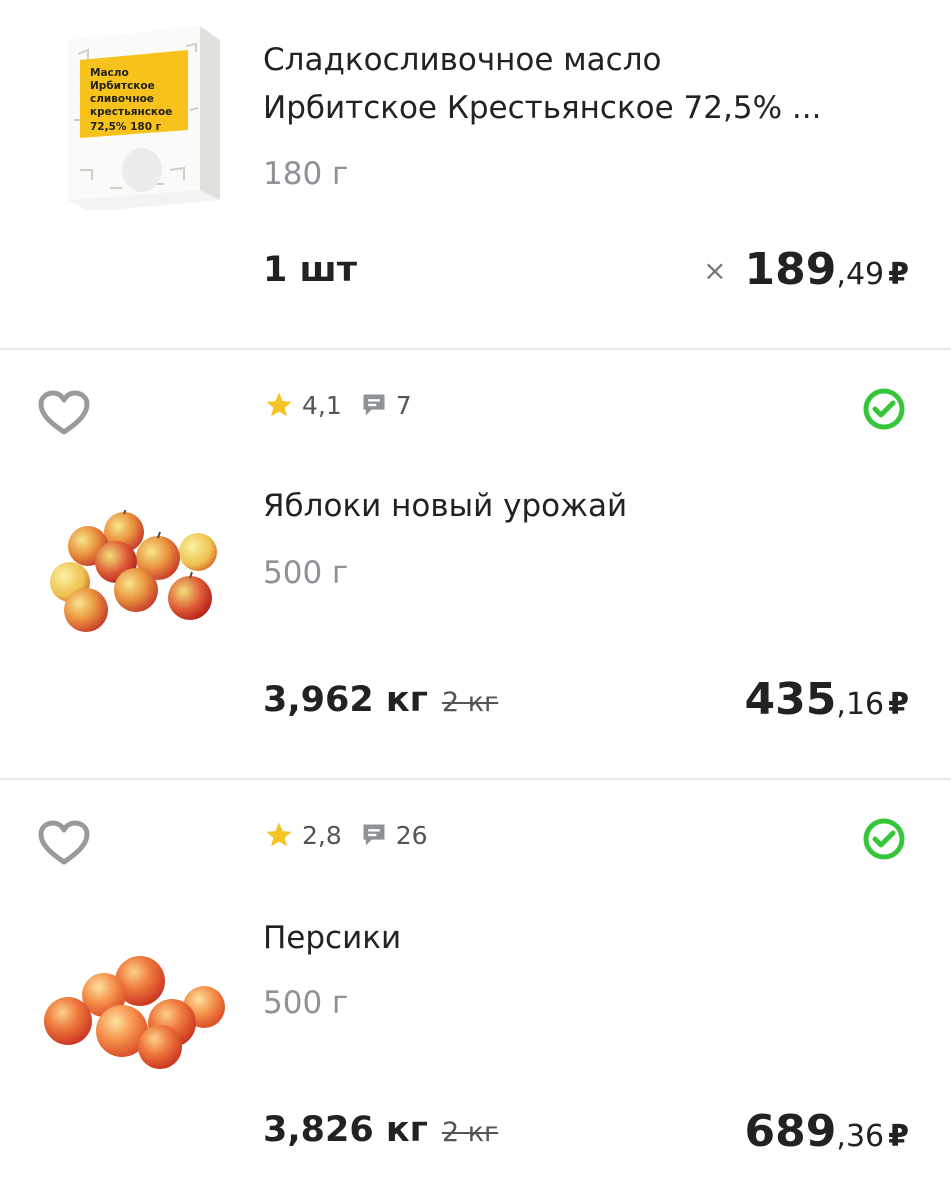 The width and height of the screenshot is (951, 1200). What do you see at coordinates (122, 99) in the screenshot?
I see `package-text: сливочное` at bounding box center [122, 99].